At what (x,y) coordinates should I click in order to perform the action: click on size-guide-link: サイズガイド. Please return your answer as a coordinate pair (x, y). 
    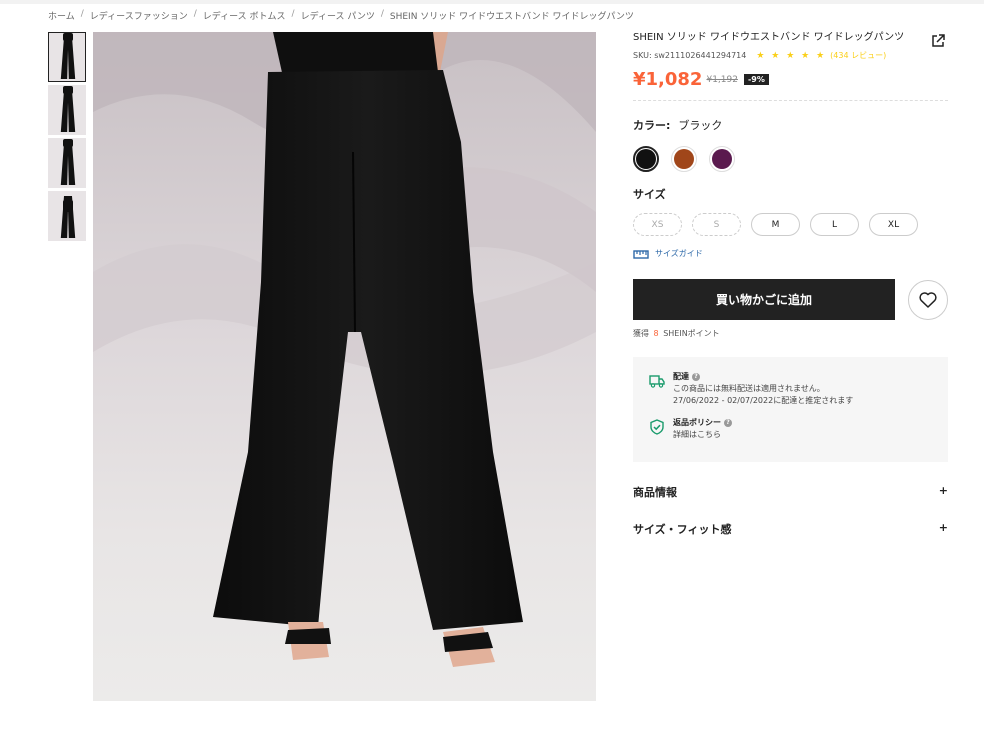
    Looking at the image, I should click on (790, 253).